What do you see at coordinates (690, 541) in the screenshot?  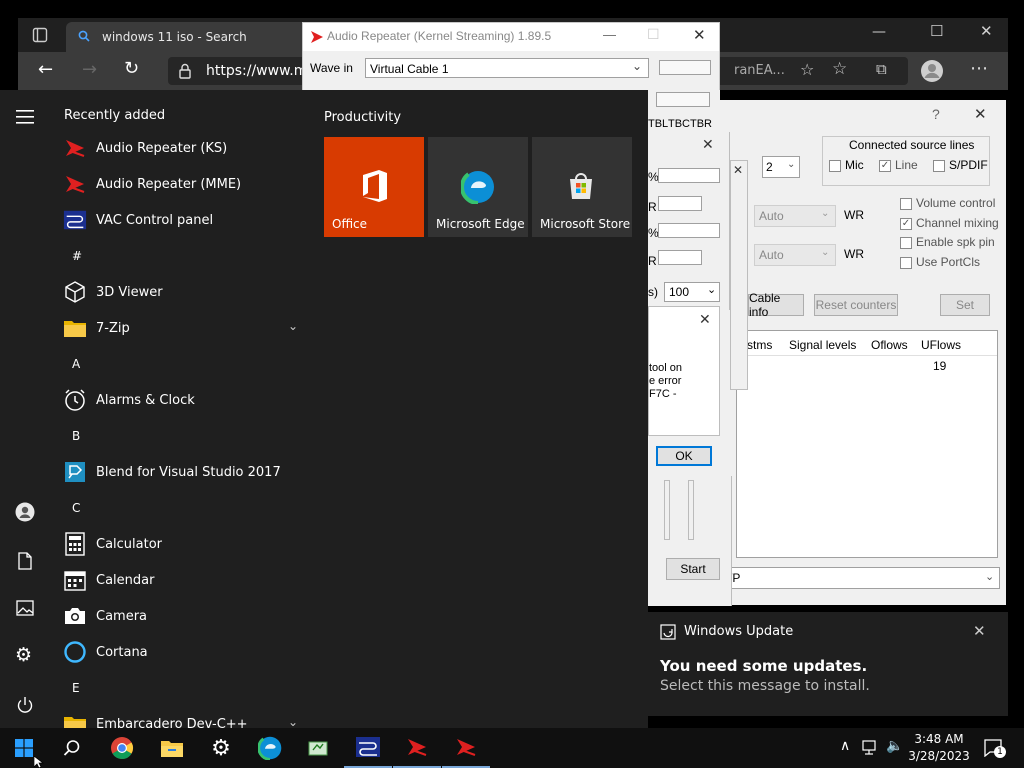 I see `audio-repeater-bottom: Start` at bounding box center [690, 541].